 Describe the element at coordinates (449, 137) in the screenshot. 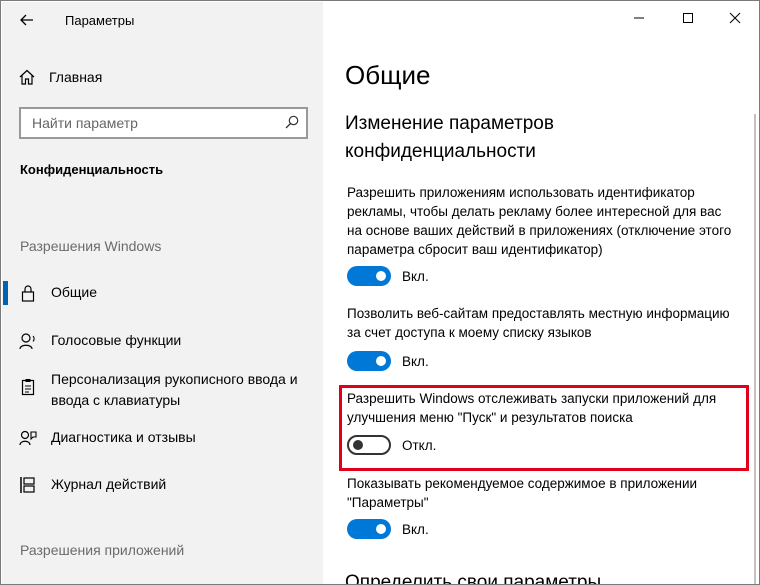

I see `section-subtitle: Изменение параметров конфиденциальности` at that location.